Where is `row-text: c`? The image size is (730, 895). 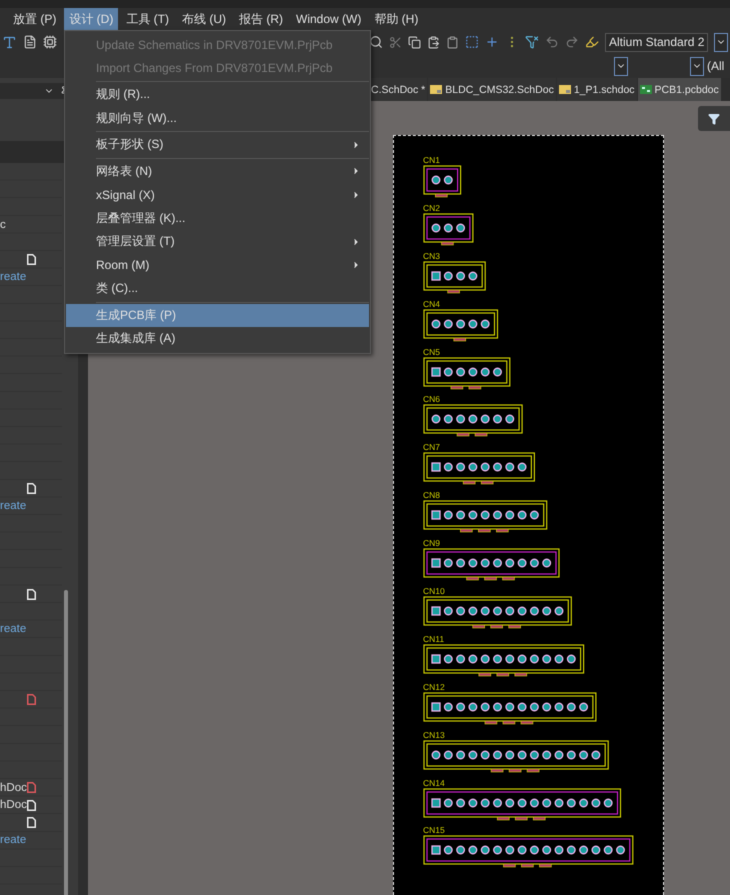
row-text: c is located at coordinates (3, 224).